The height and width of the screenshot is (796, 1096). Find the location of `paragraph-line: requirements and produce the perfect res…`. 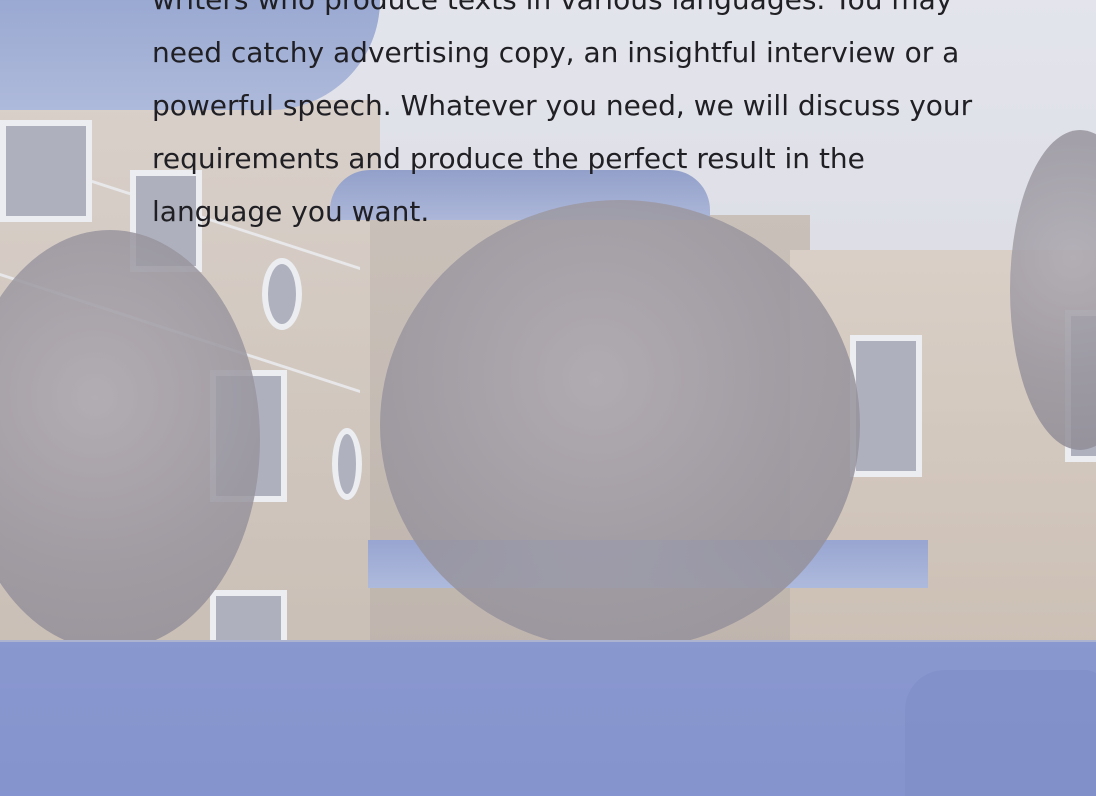

paragraph-line: requirements and produce the perfect res… is located at coordinates (508, 158).